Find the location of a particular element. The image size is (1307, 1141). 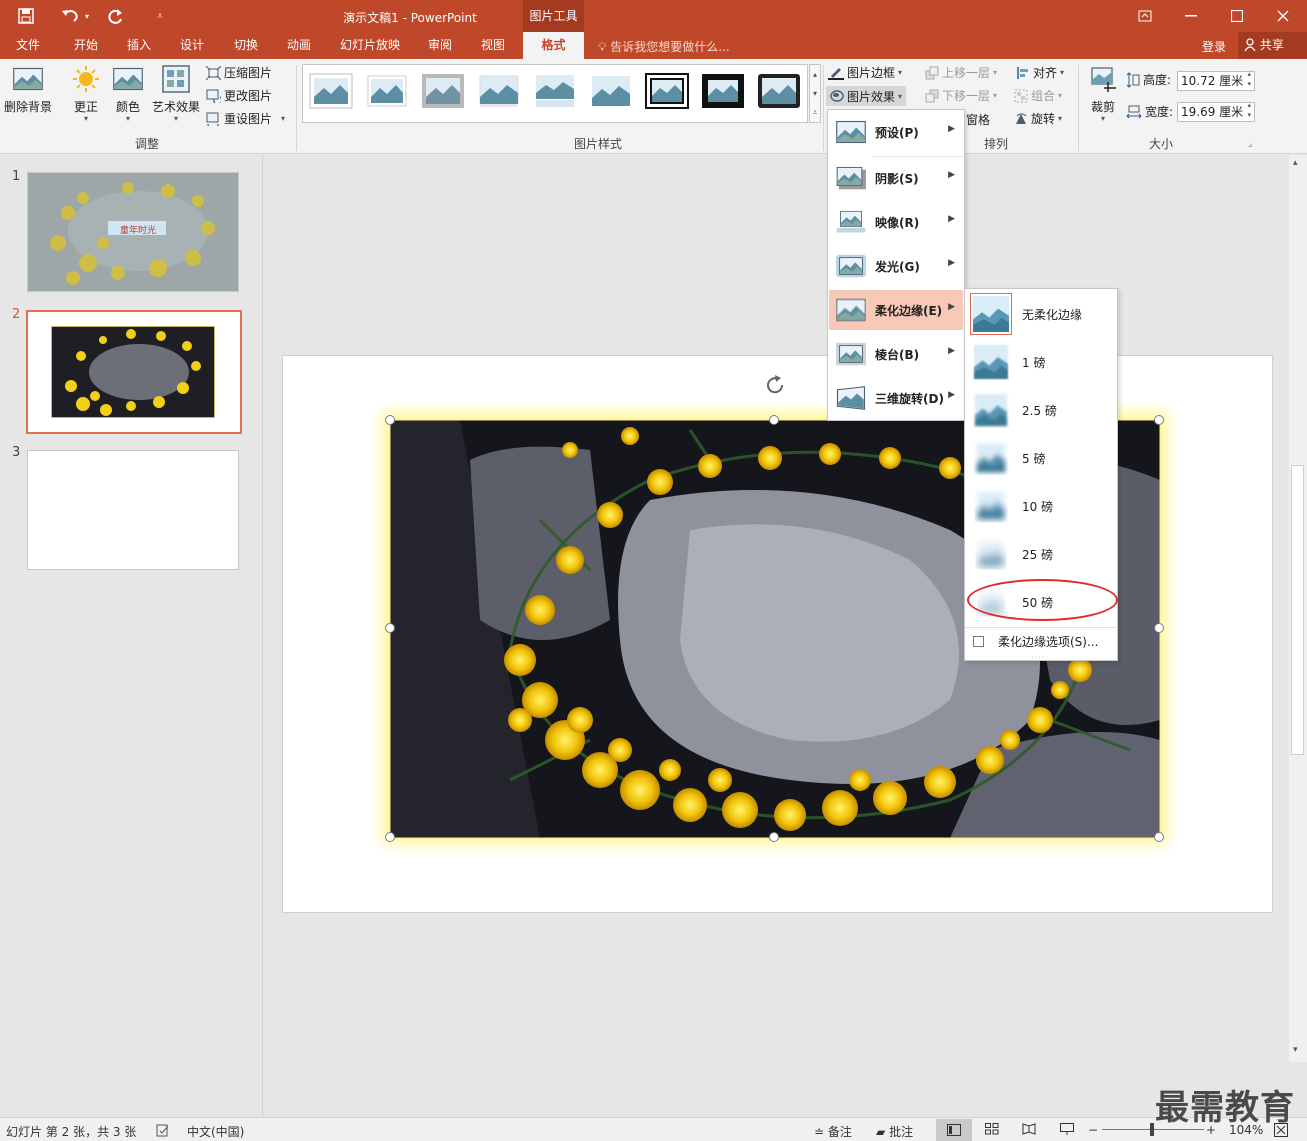

style-thumb-simple-frame is located at coordinates (331, 91).